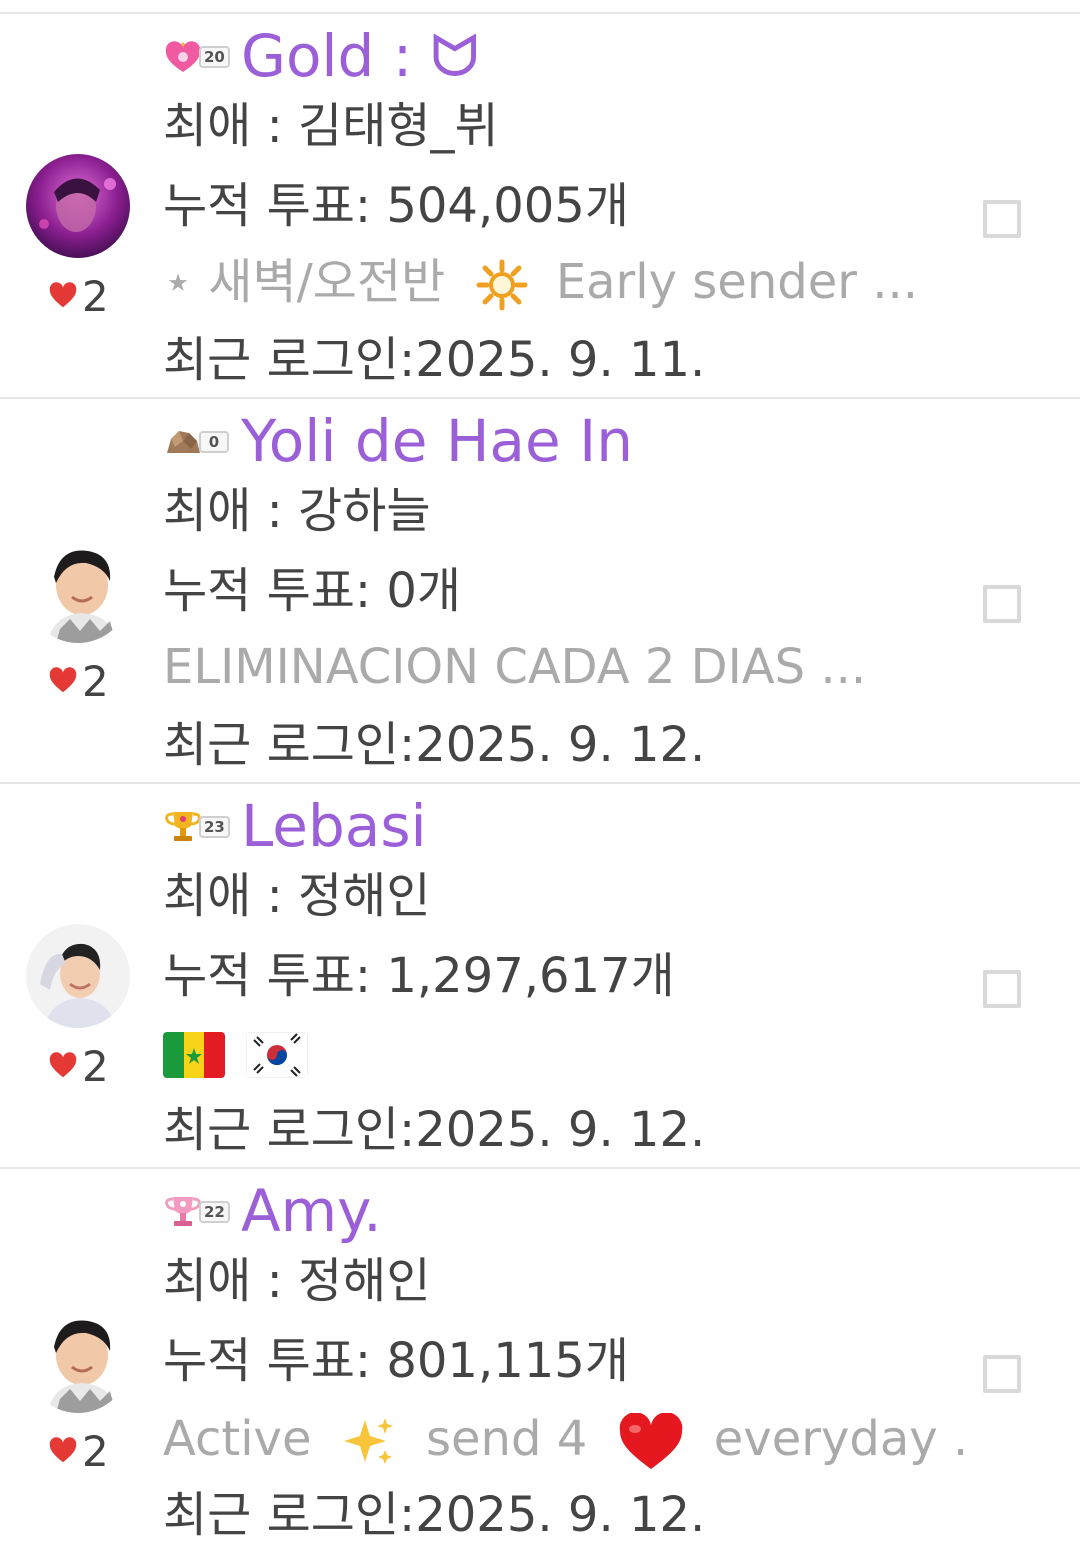  I want to click on status-text: ⋆ 새벽/오전반, so click(304, 284).